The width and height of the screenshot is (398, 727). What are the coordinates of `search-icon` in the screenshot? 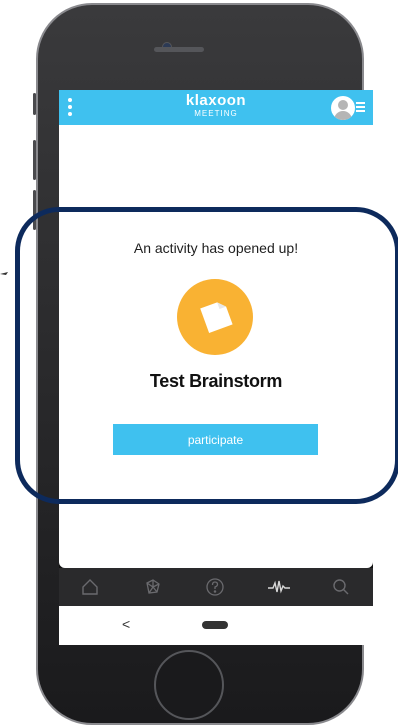 It's located at (341, 587).